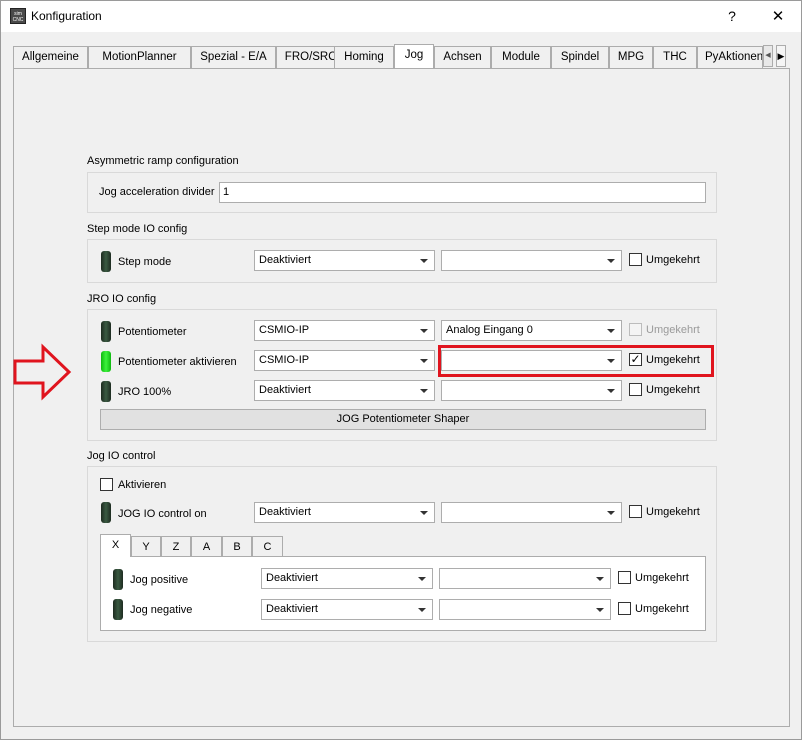 The image size is (802, 740). What do you see at coordinates (462, 192) in the screenshot?
I see `jog-accel-divider-input: 1` at bounding box center [462, 192].